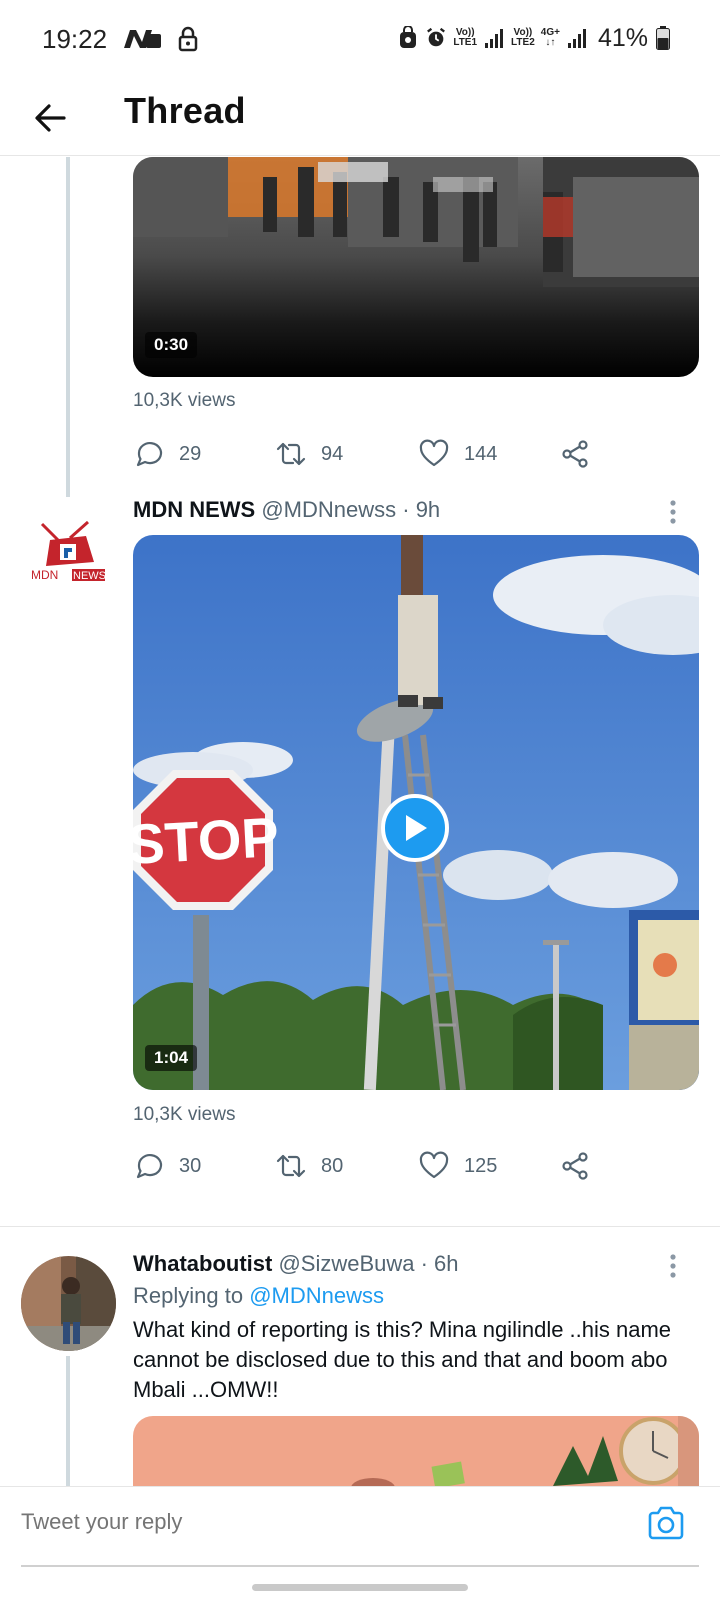 The width and height of the screenshot is (720, 1600). I want to click on image-preview, so click(416, 1451).